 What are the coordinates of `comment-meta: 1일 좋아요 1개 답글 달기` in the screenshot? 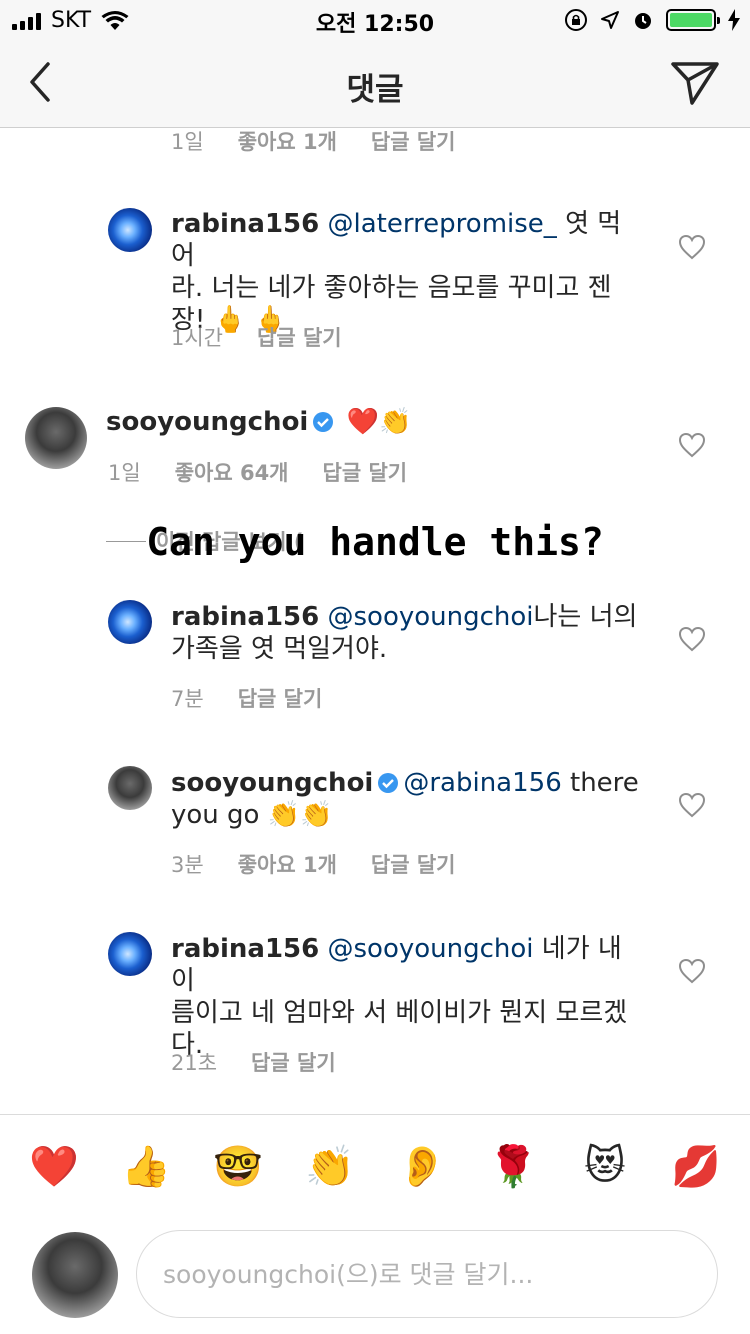 It's located at (313, 141).